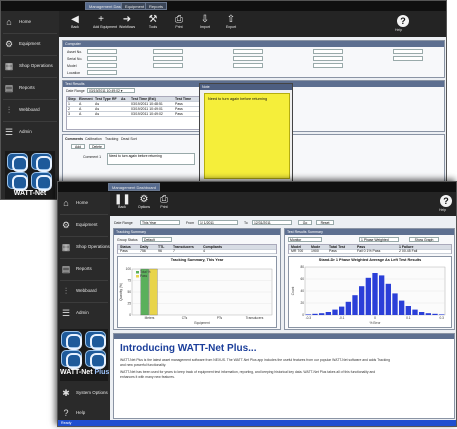  What do you see at coordinates (160, 222) in the screenshot?
I see `date-range-select: This Year` at bounding box center [160, 222].